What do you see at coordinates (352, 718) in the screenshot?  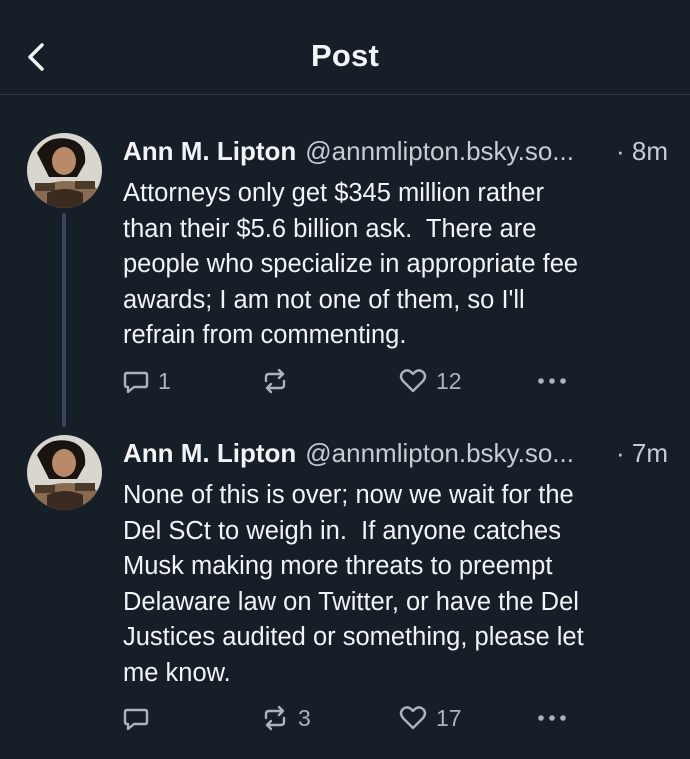 I see `post-actions: 3 17` at bounding box center [352, 718].